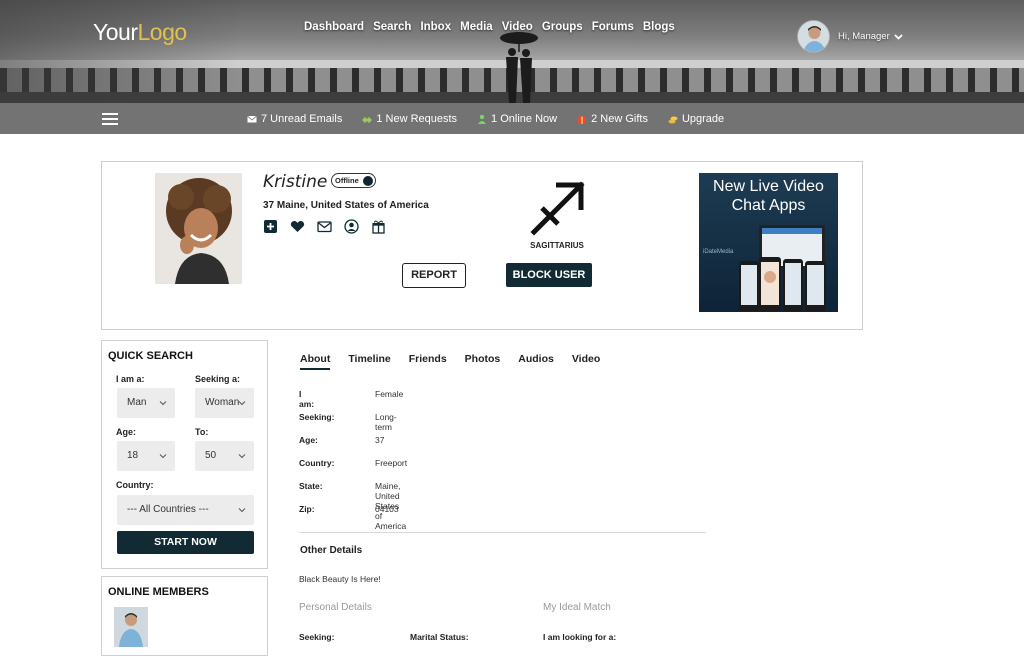 The width and height of the screenshot is (1024, 656). Describe the element at coordinates (613, 27) in the screenshot. I see `nav-forums: Forums` at that location.